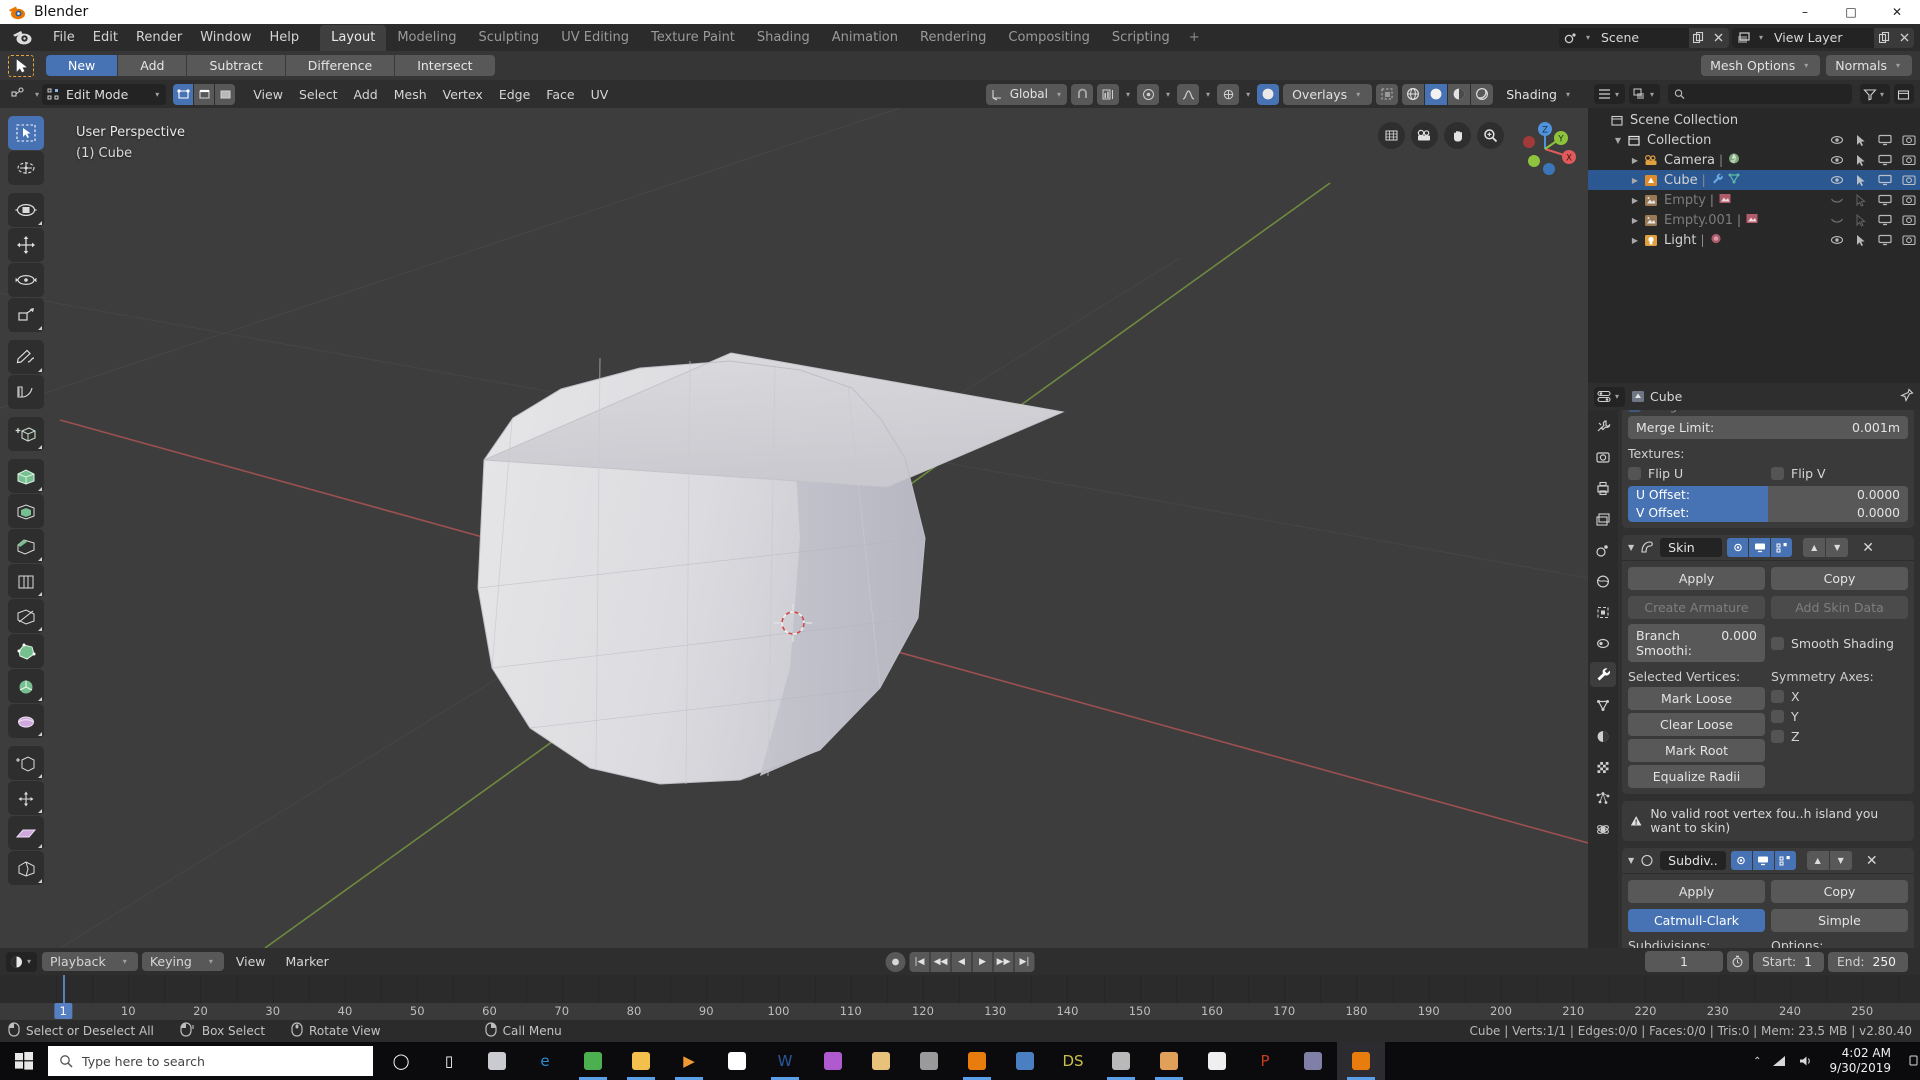 This screenshot has width=1920, height=1080. Describe the element at coordinates (1840, 860) in the screenshot. I see `move-modifier-down-button: ▼` at that location.